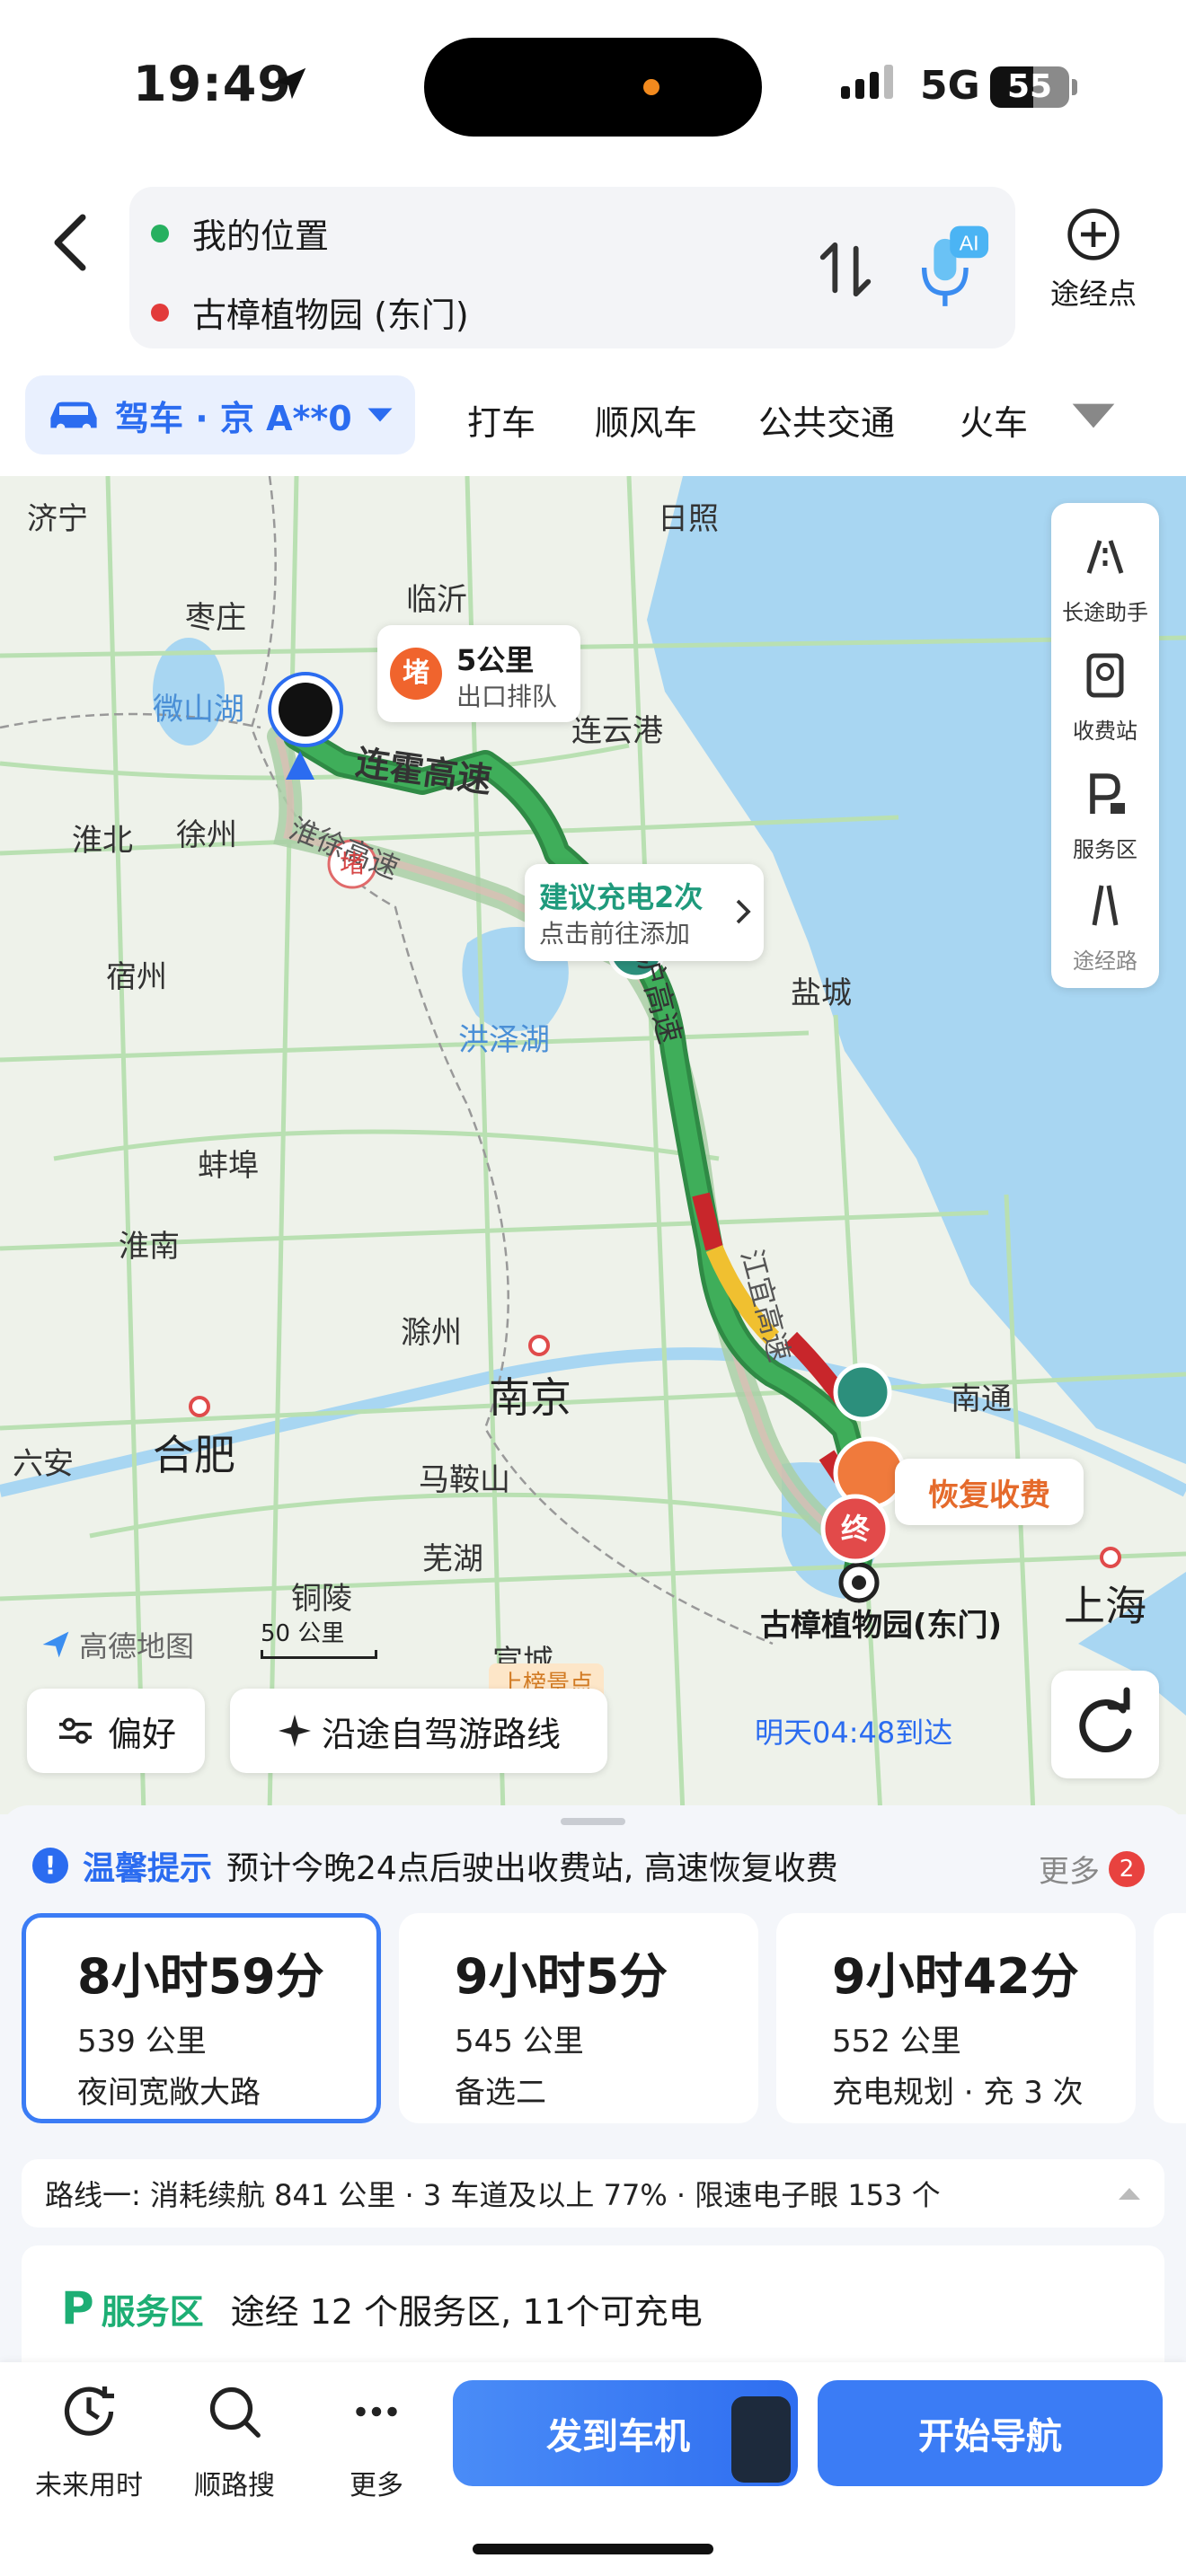 Image resolution: width=1186 pixels, height=2576 pixels. Describe the element at coordinates (234, 2441) in the screenshot. I see `along-route-search-button: 顺路搜` at that location.